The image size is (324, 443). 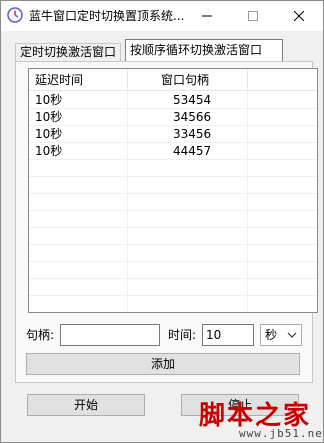 I want to click on time-label: 时间:, so click(x=182, y=335).